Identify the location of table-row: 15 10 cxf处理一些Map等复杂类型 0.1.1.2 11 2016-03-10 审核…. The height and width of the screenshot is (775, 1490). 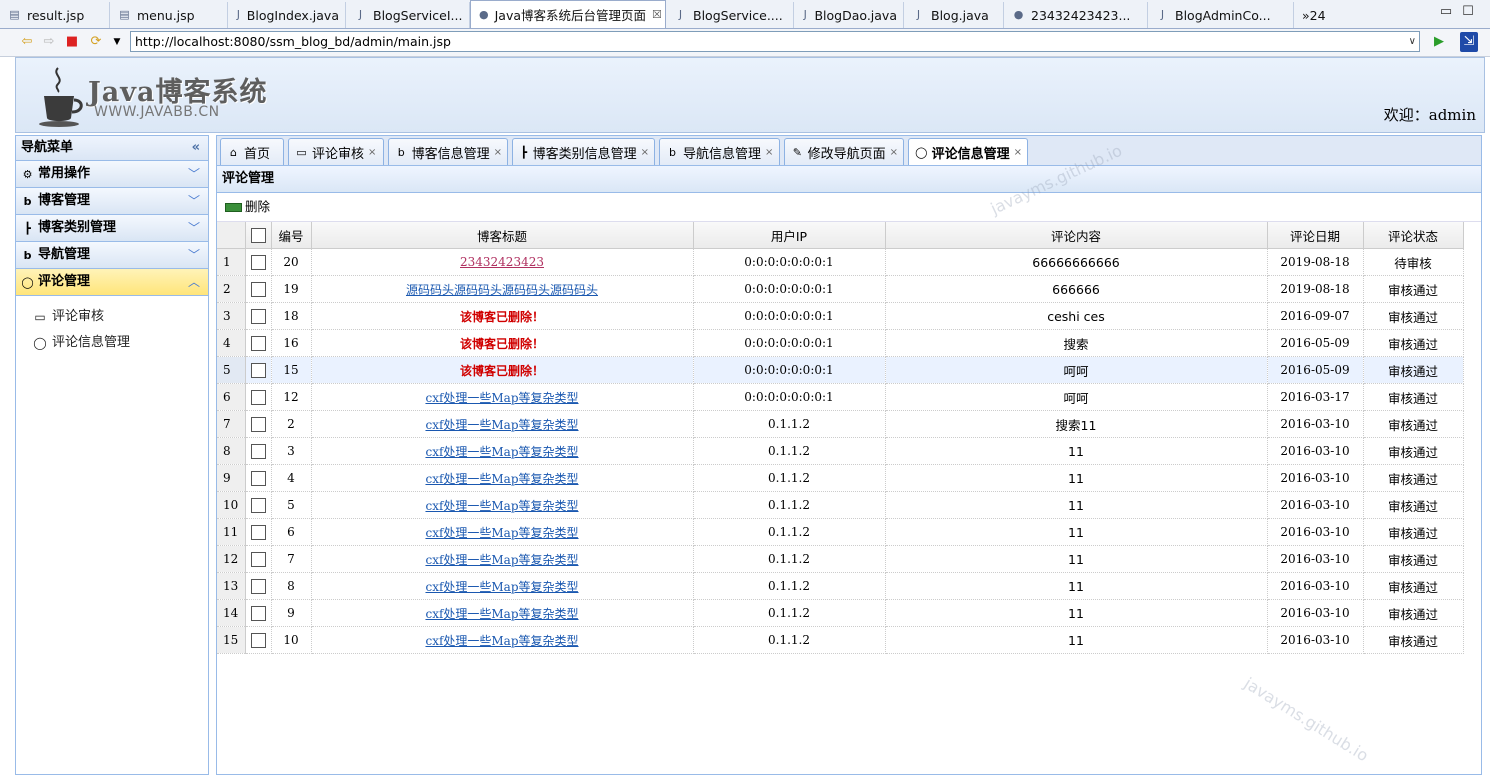
(840, 640).